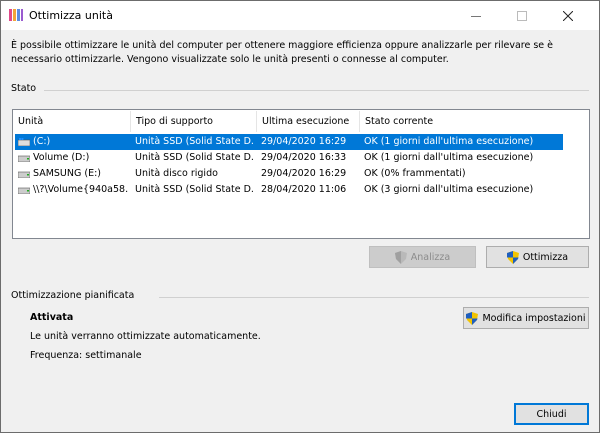 The image size is (600, 433). I want to click on scheduled-state: Attivata, so click(52, 317).